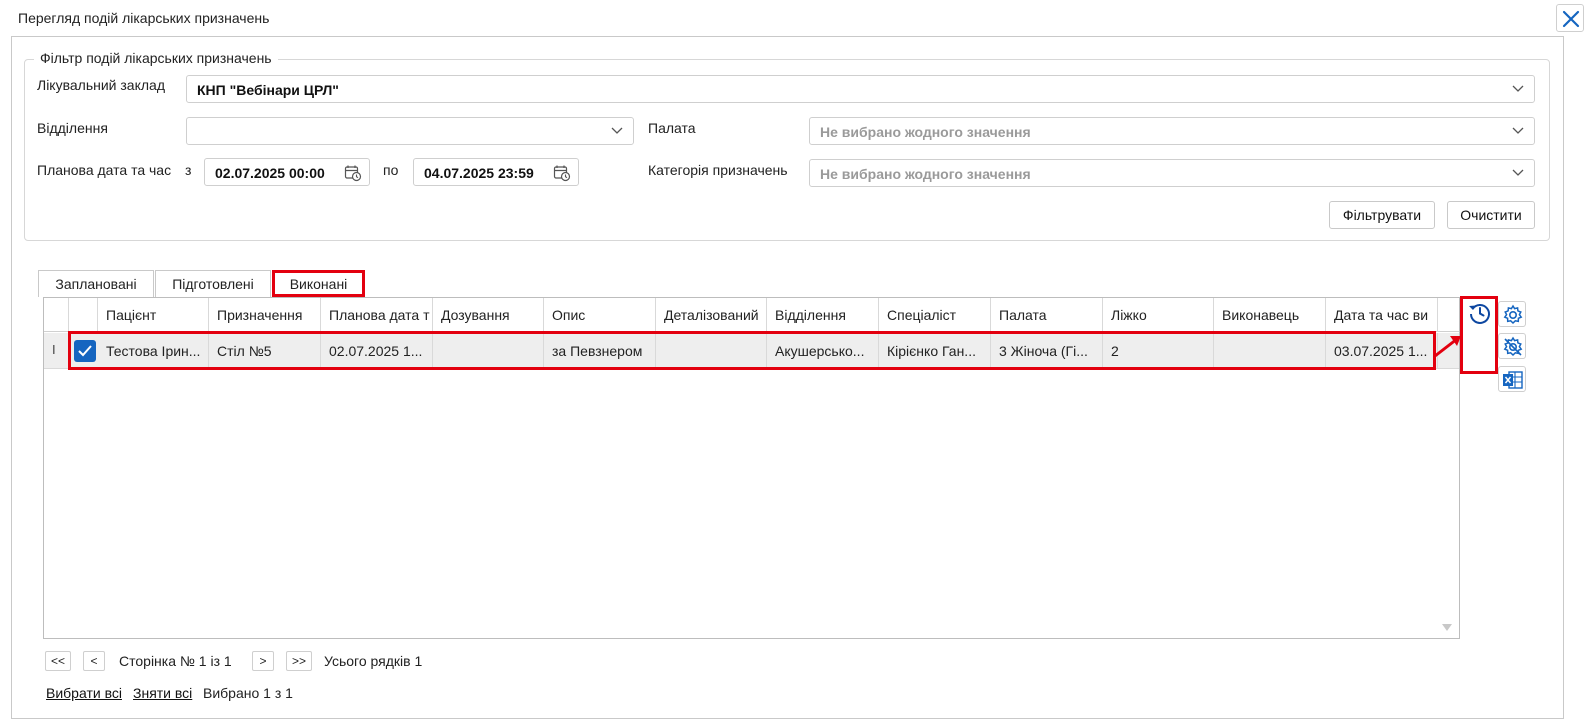 This screenshot has width=1590, height=727. Describe the element at coordinates (795, 18) in the screenshot. I see `title-bar: Перегляд подій лікарських призначень` at that location.